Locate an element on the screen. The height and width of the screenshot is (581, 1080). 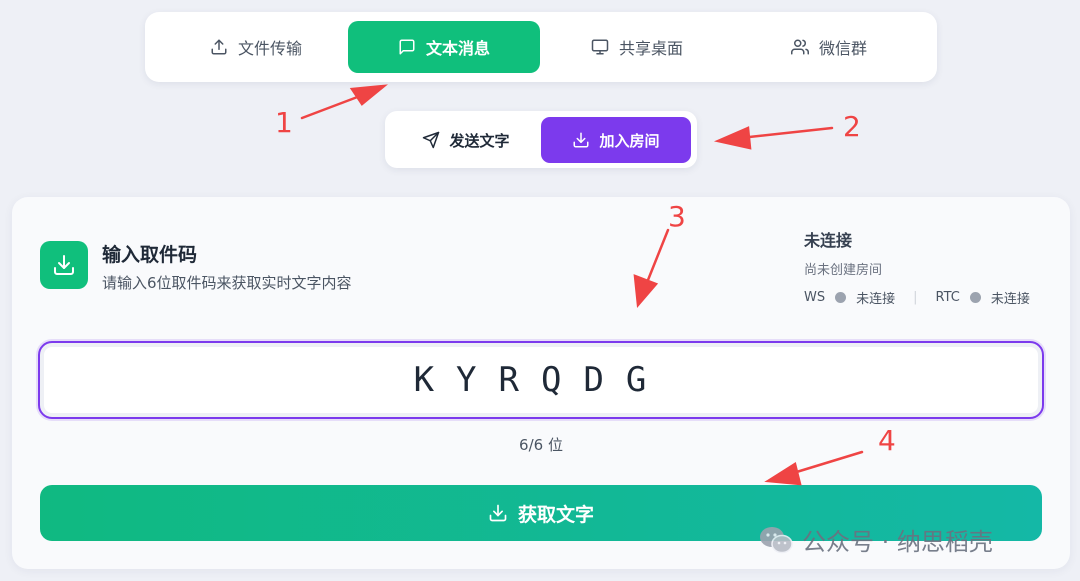
wechat-logo-icon is located at coordinates (776, 539).